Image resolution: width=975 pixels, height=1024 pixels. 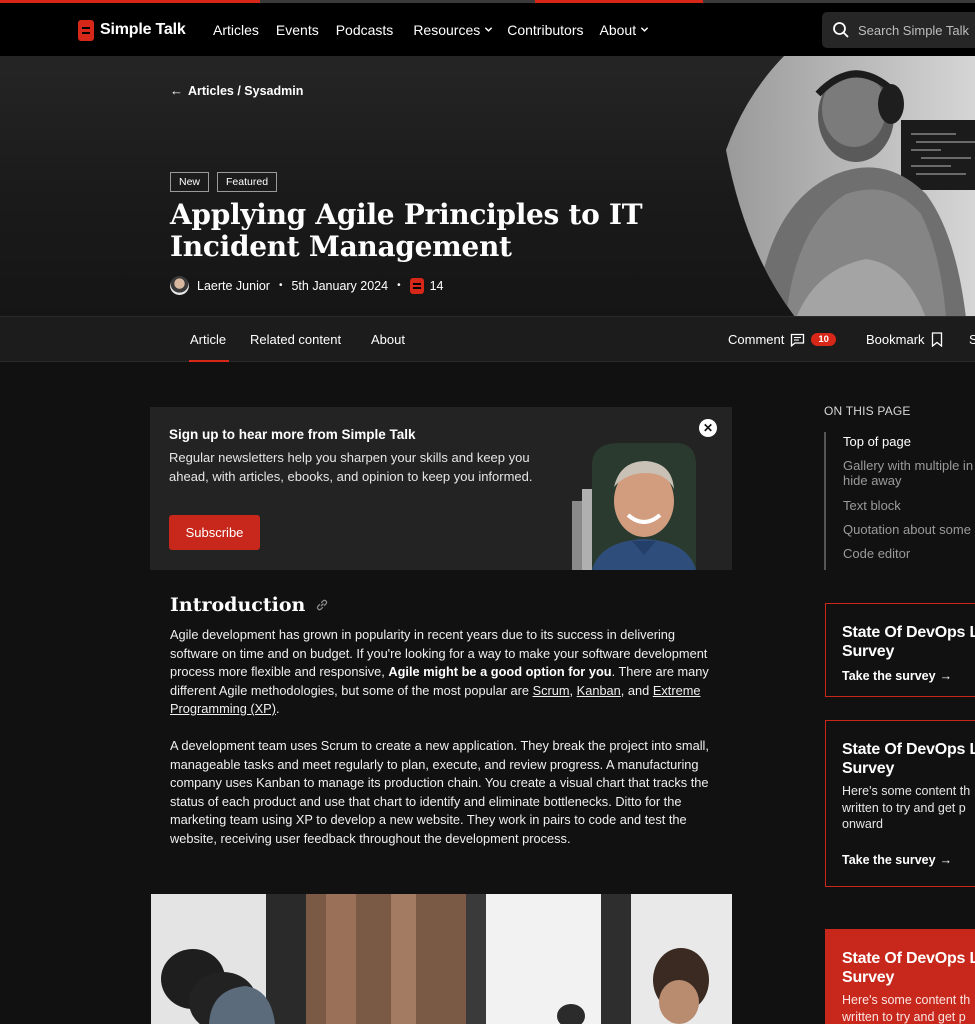 I want to click on nav-contributors: Contributors, so click(x=545, y=30).